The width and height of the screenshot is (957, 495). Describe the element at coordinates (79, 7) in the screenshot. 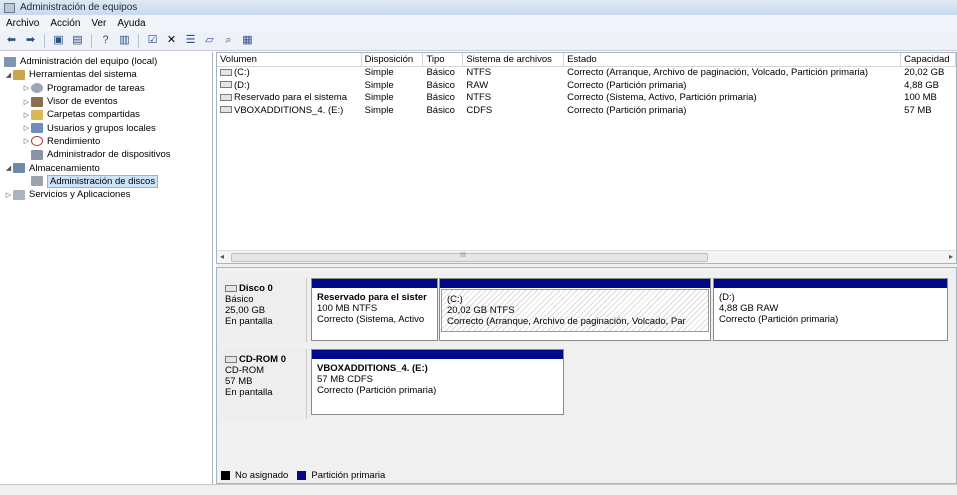

I see `window-title: Administración de equipos` at that location.